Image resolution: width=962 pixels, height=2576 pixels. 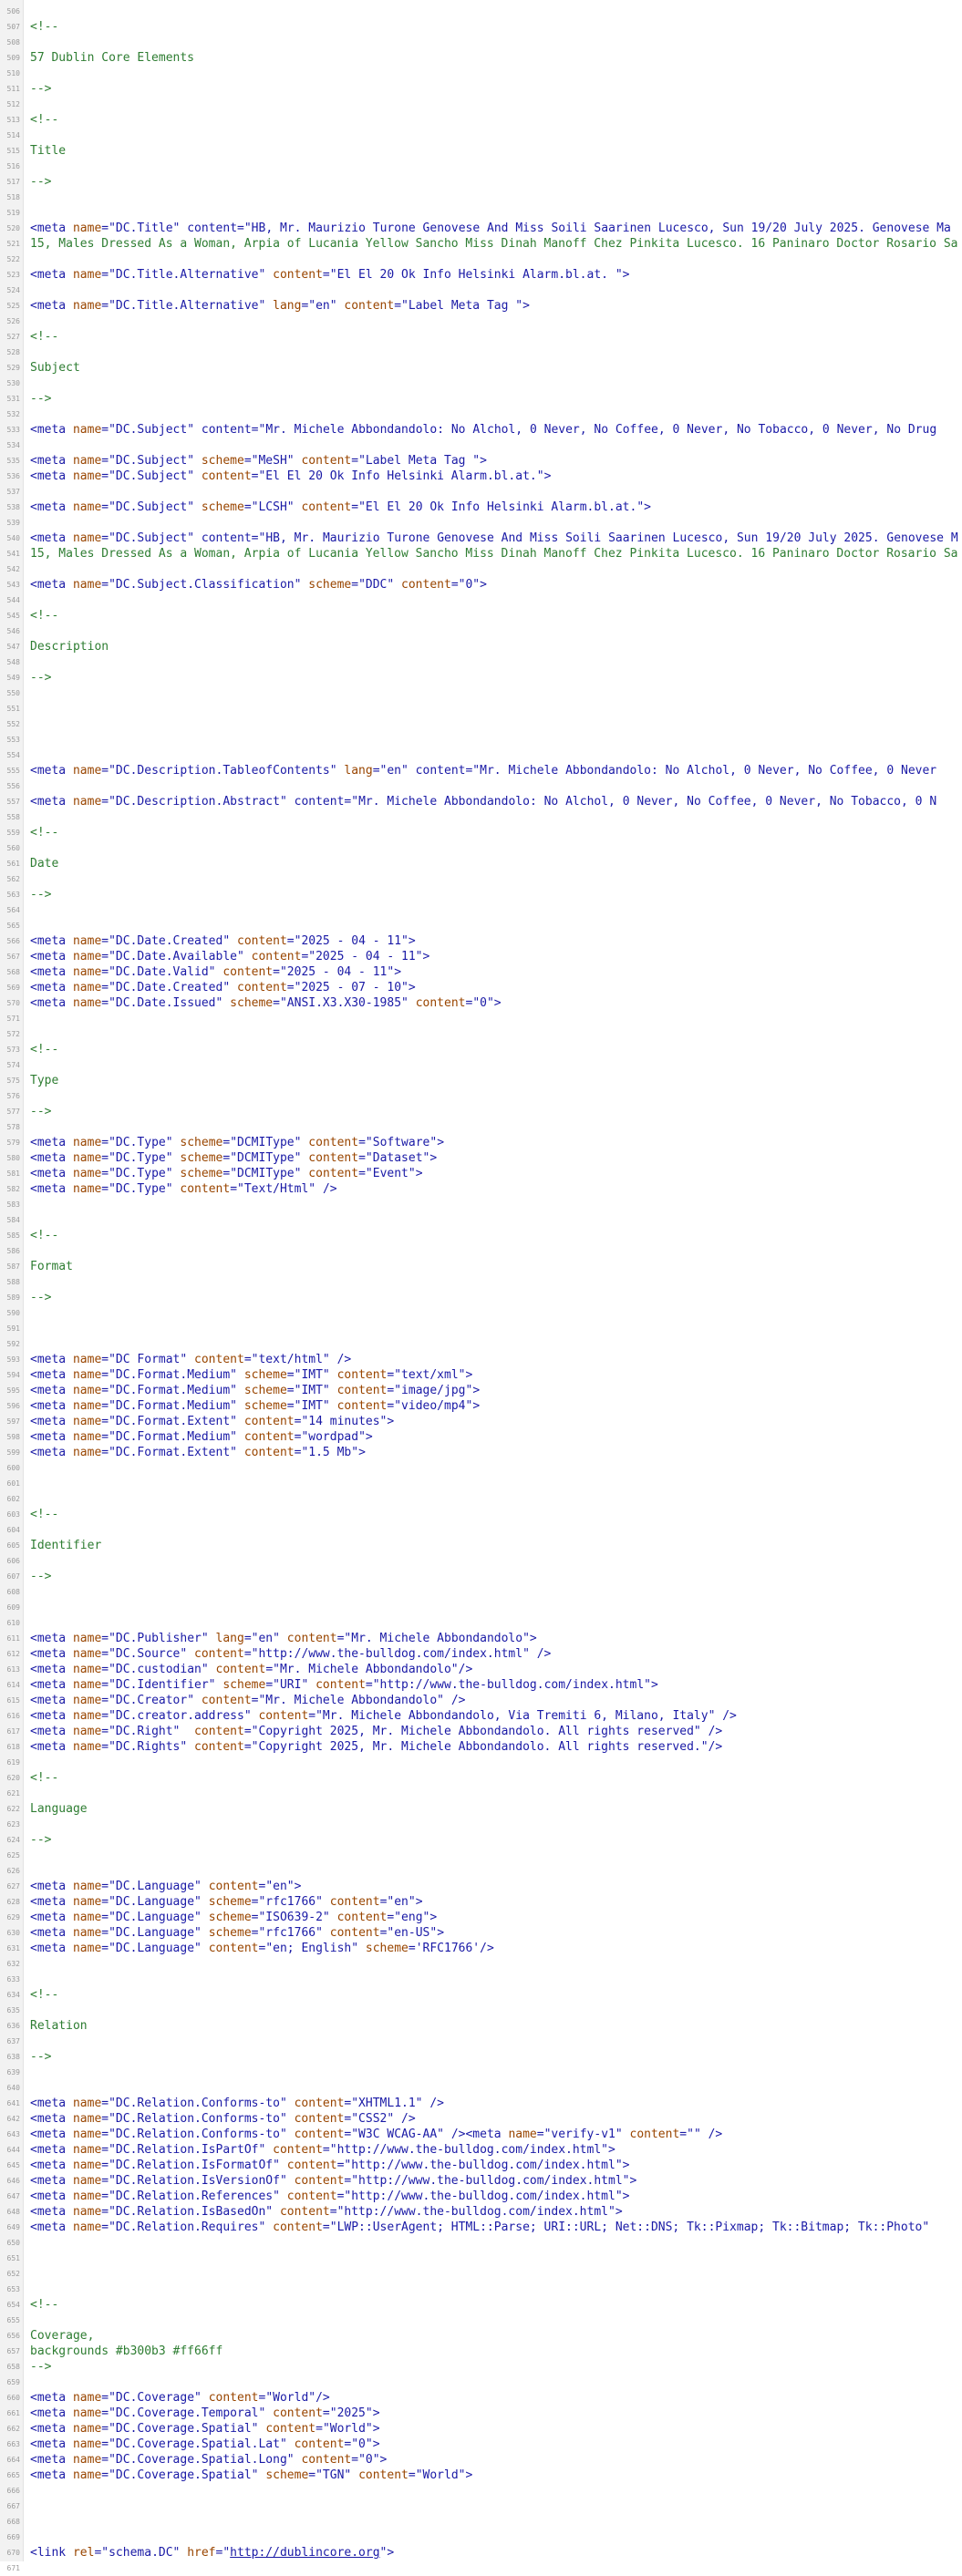 I want to click on code-line: 539, so click(x=481, y=523).